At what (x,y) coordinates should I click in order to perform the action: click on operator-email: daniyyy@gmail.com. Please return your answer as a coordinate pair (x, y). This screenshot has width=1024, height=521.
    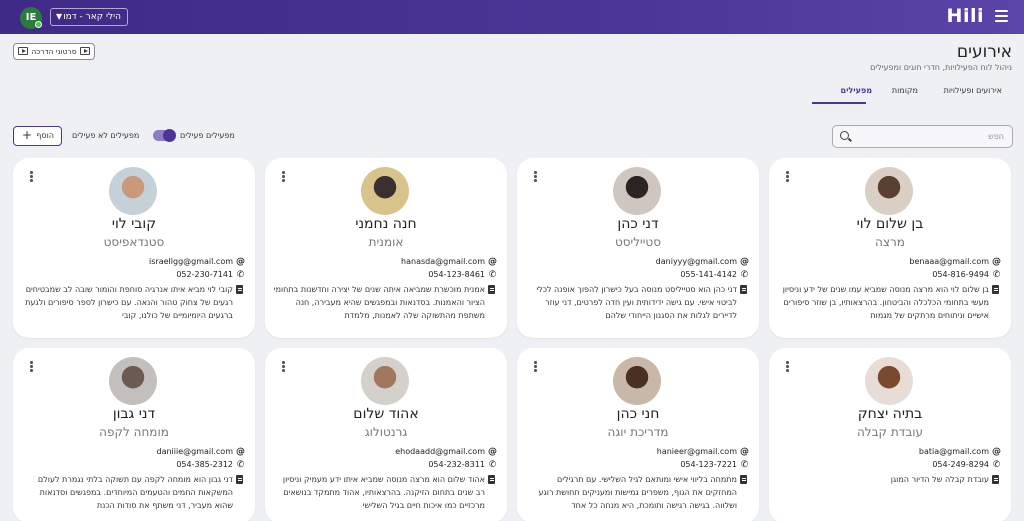
    Looking at the image, I should click on (696, 261).